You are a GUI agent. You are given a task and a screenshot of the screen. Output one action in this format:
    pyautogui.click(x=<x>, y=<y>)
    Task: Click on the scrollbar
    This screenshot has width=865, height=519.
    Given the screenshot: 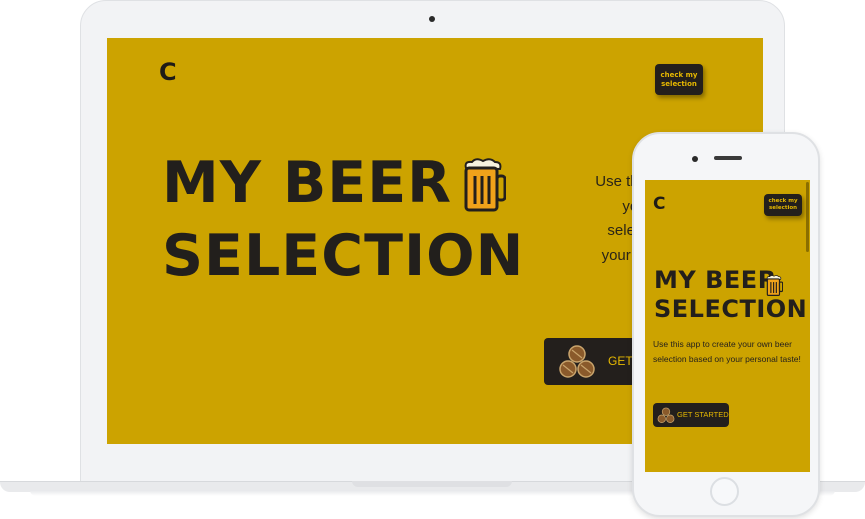 What is the action you would take?
    pyautogui.click(x=807, y=217)
    